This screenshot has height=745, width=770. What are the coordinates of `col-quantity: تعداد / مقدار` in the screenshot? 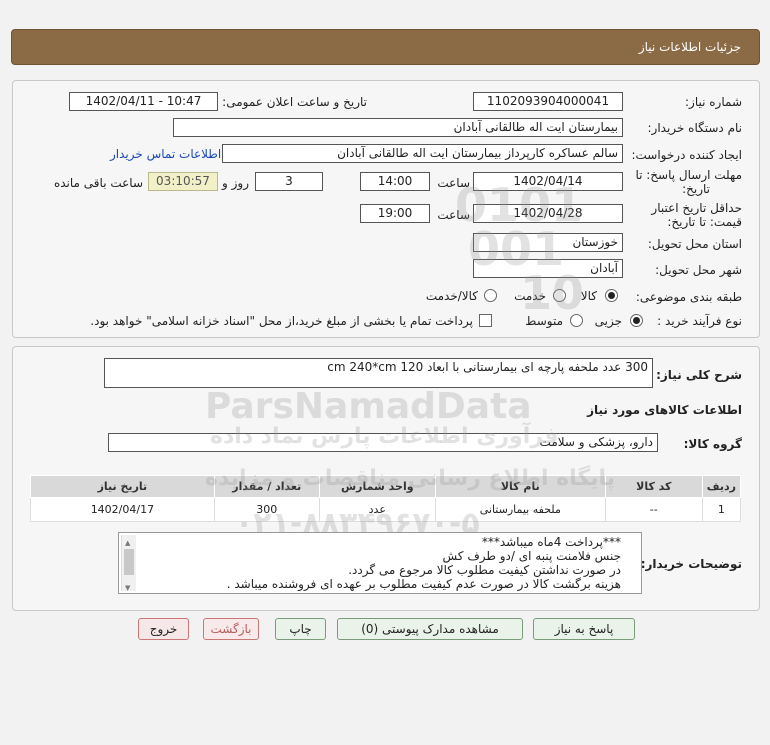 It's located at (266, 486).